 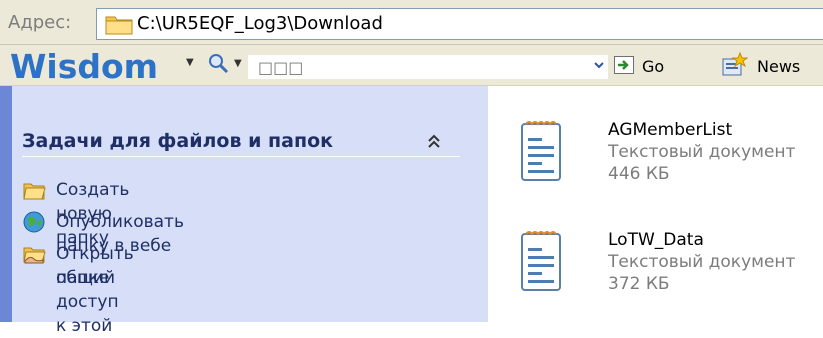 I want to click on folder-icon, so click(x=119, y=25).